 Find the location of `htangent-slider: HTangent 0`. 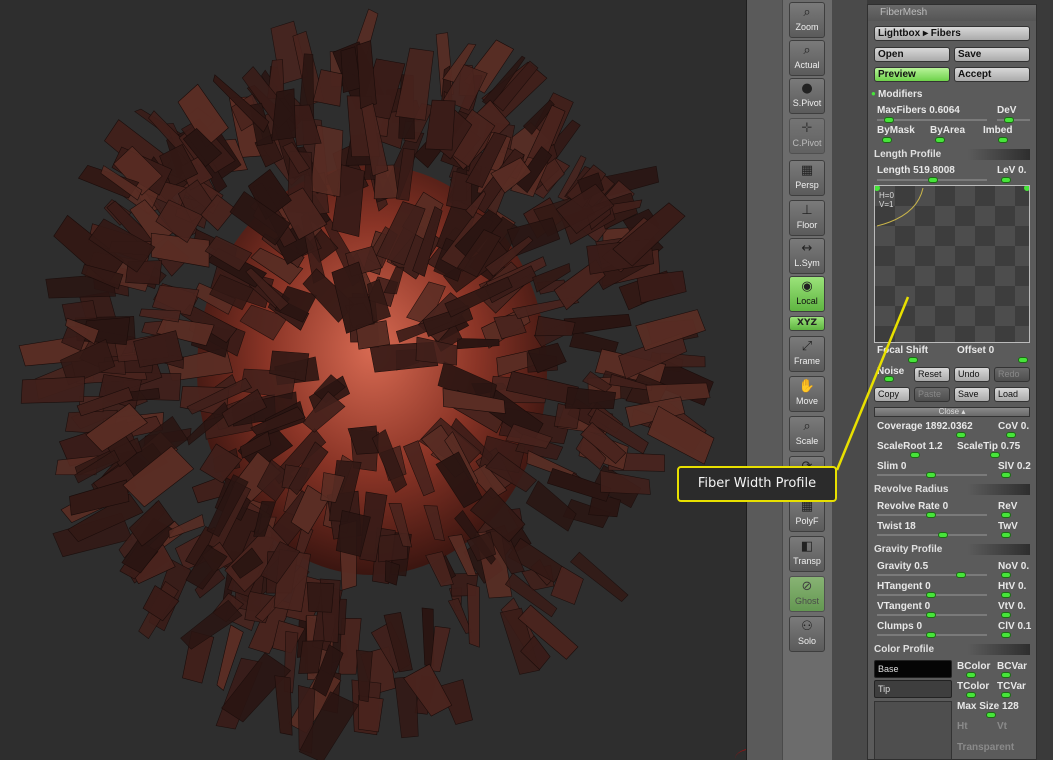

htangent-slider: HTangent 0 is located at coordinates (904, 586).